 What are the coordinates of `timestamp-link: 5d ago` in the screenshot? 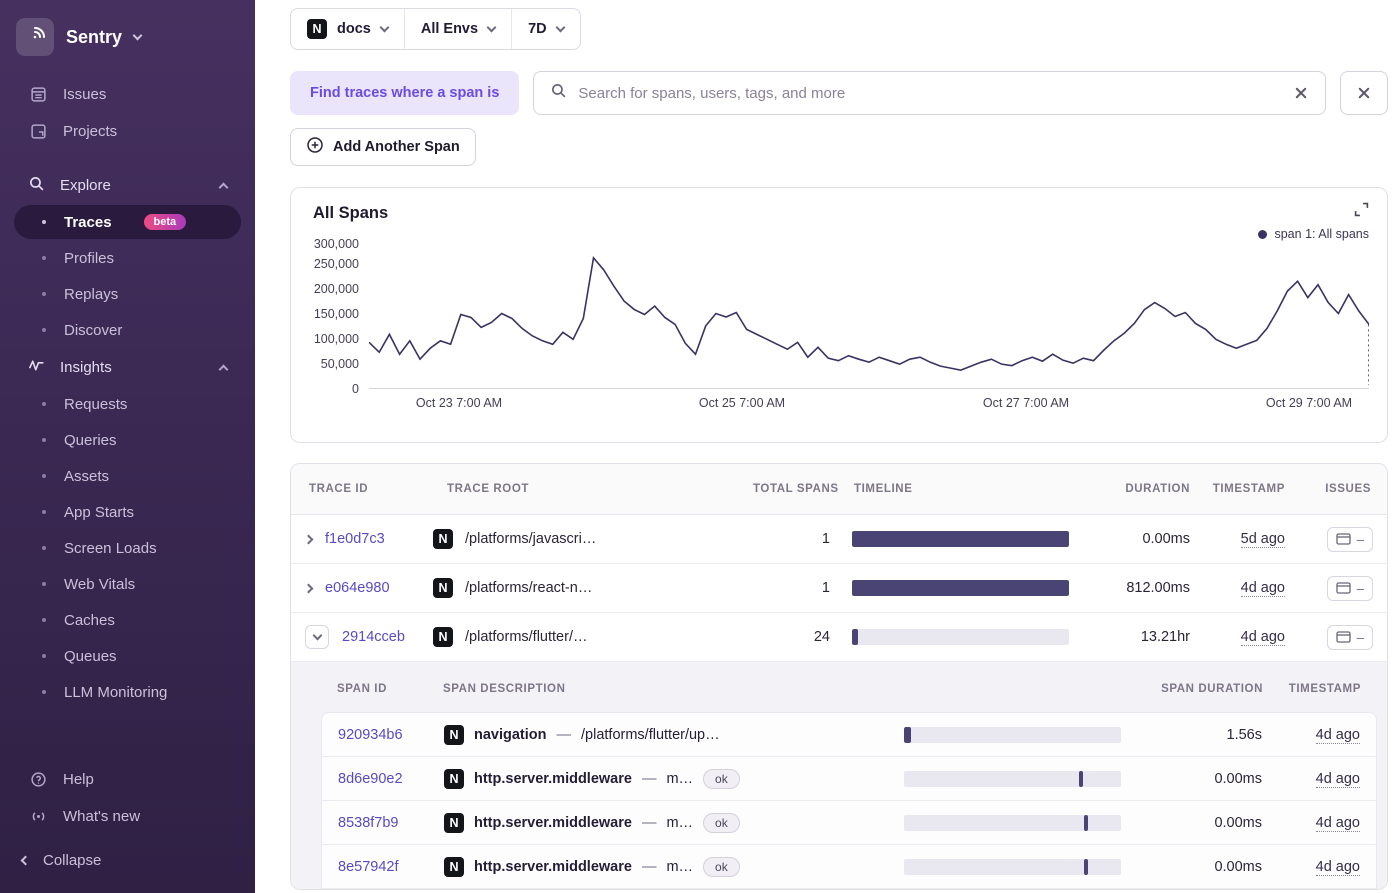 It's located at (1262, 539).